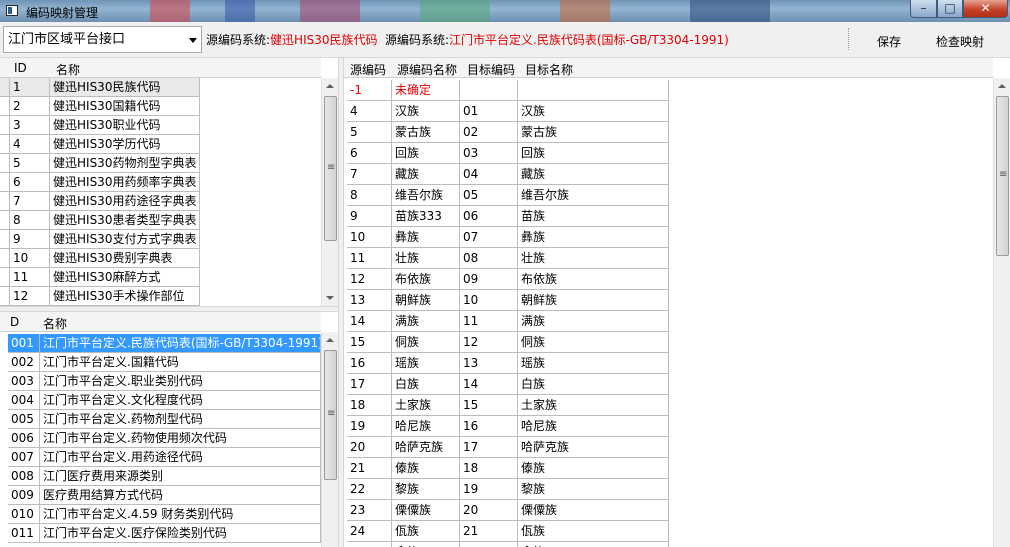  I want to click on target-name-cell: 侗族, so click(593, 342).